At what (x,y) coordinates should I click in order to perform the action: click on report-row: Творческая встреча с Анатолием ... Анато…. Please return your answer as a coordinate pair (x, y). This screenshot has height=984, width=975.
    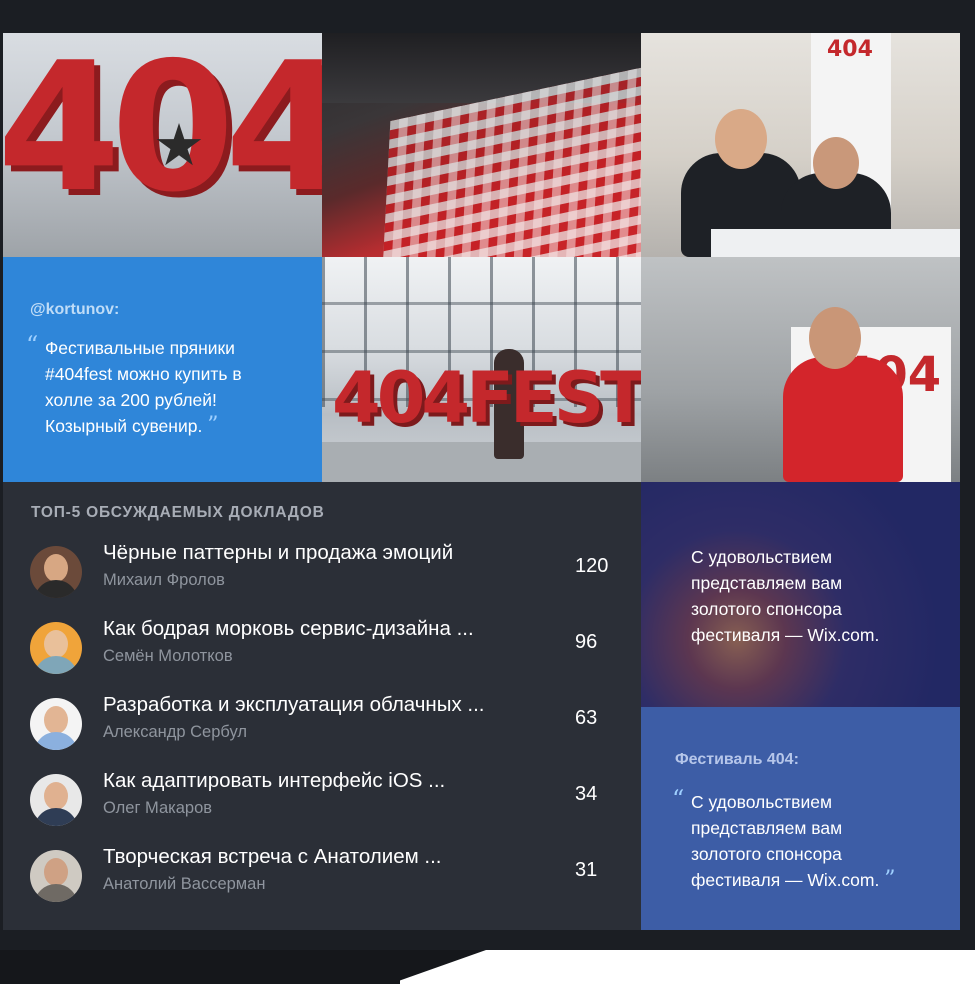
    Looking at the image, I should click on (322, 880).